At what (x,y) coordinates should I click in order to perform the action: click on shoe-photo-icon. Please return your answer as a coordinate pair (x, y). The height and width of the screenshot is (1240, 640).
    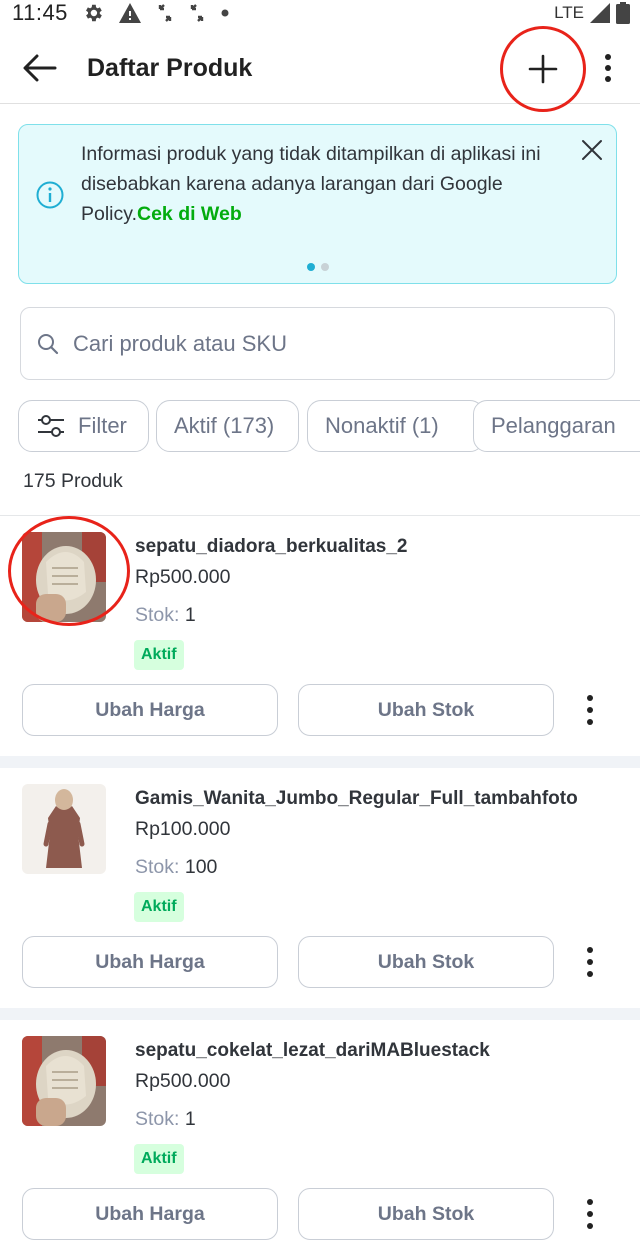
    Looking at the image, I should click on (64, 1081).